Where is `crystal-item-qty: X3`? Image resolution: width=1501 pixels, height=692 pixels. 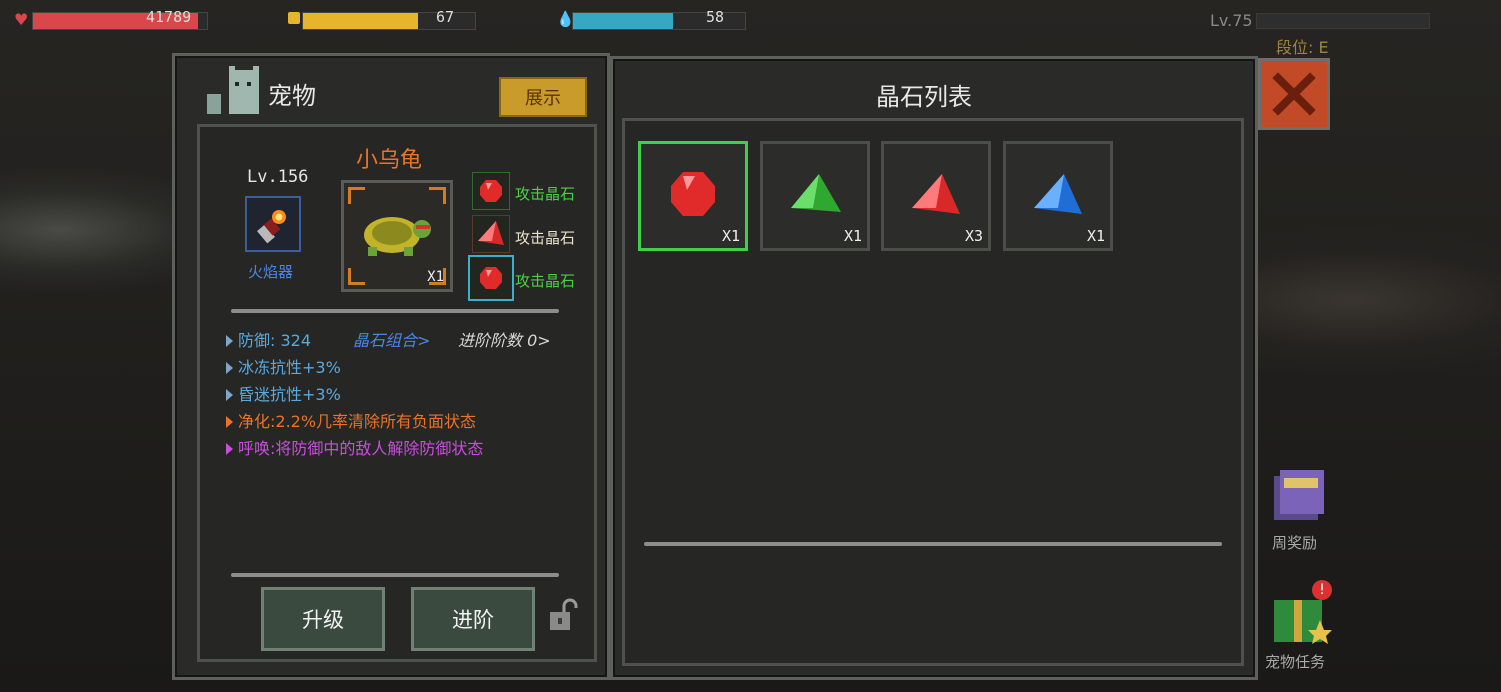
crystal-item-qty: X3 is located at coordinates (973, 236).